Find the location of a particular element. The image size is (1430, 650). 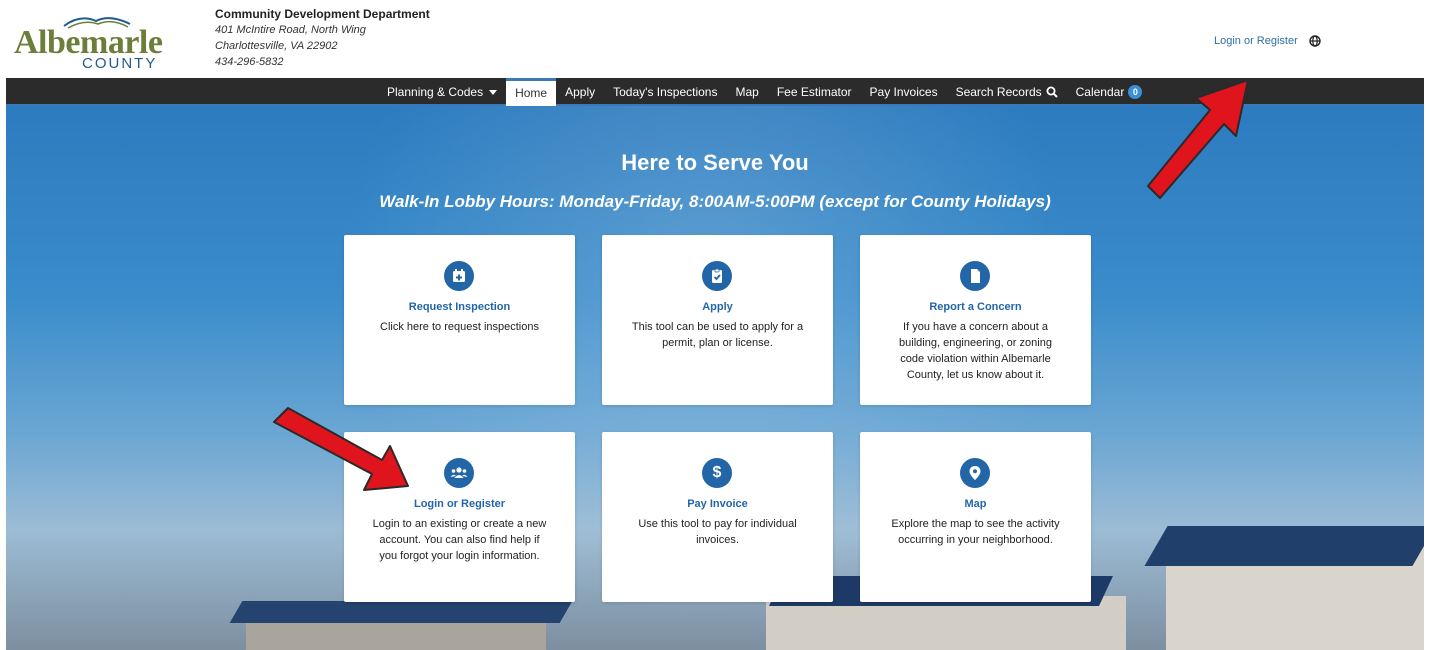

phone-number: 434-296-5832 is located at coordinates (249, 62).